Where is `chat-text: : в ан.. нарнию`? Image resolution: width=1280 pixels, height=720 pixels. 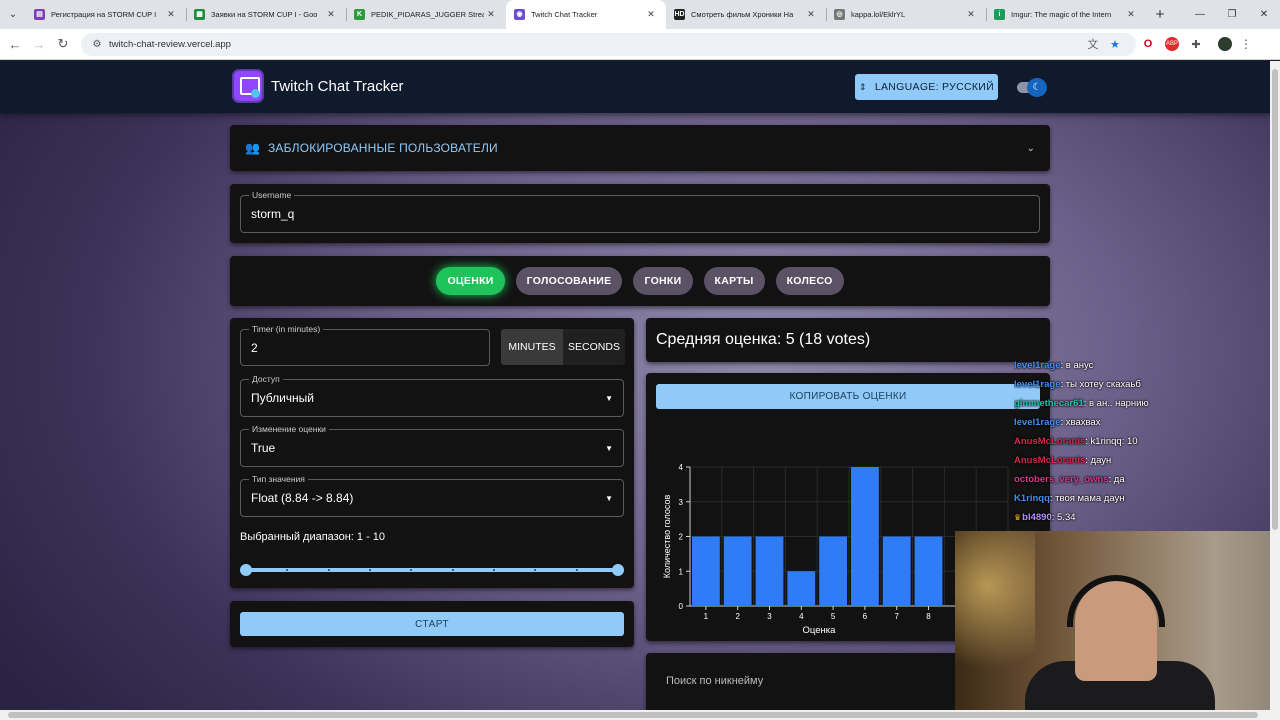 chat-text: : в ан.. нарнию is located at coordinates (1116, 403).